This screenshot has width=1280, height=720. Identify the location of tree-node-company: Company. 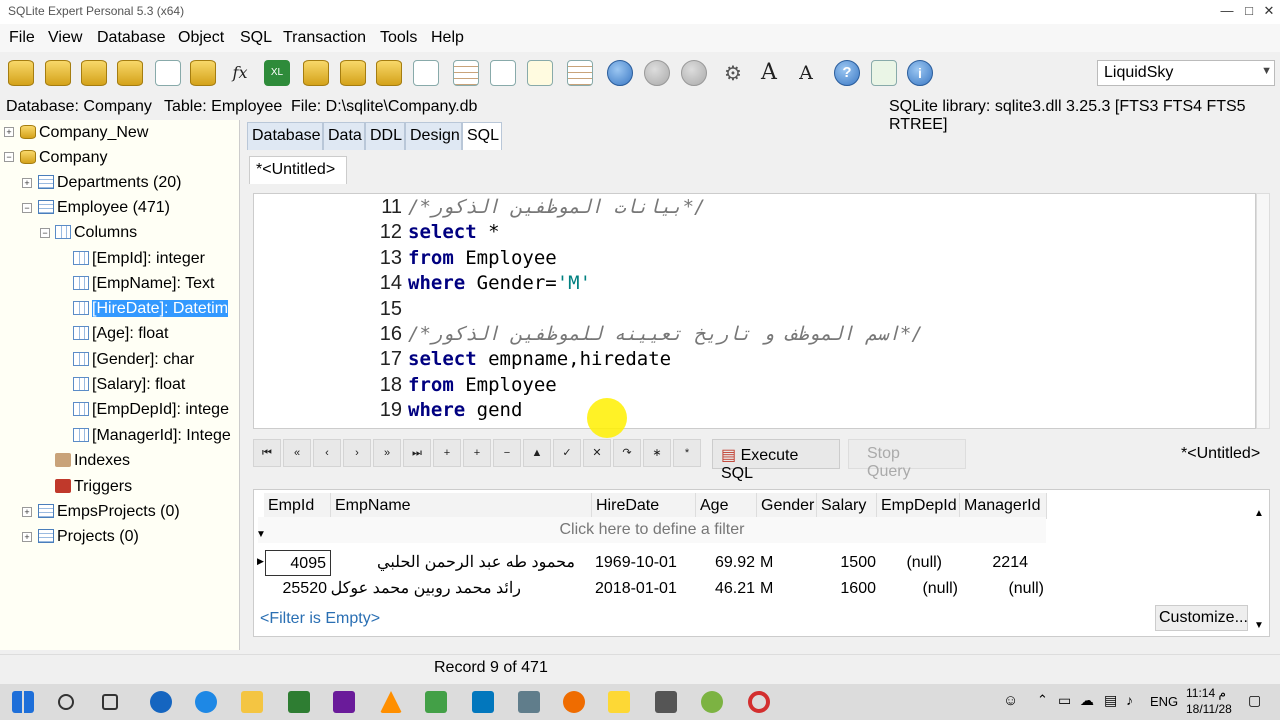
(63, 157).